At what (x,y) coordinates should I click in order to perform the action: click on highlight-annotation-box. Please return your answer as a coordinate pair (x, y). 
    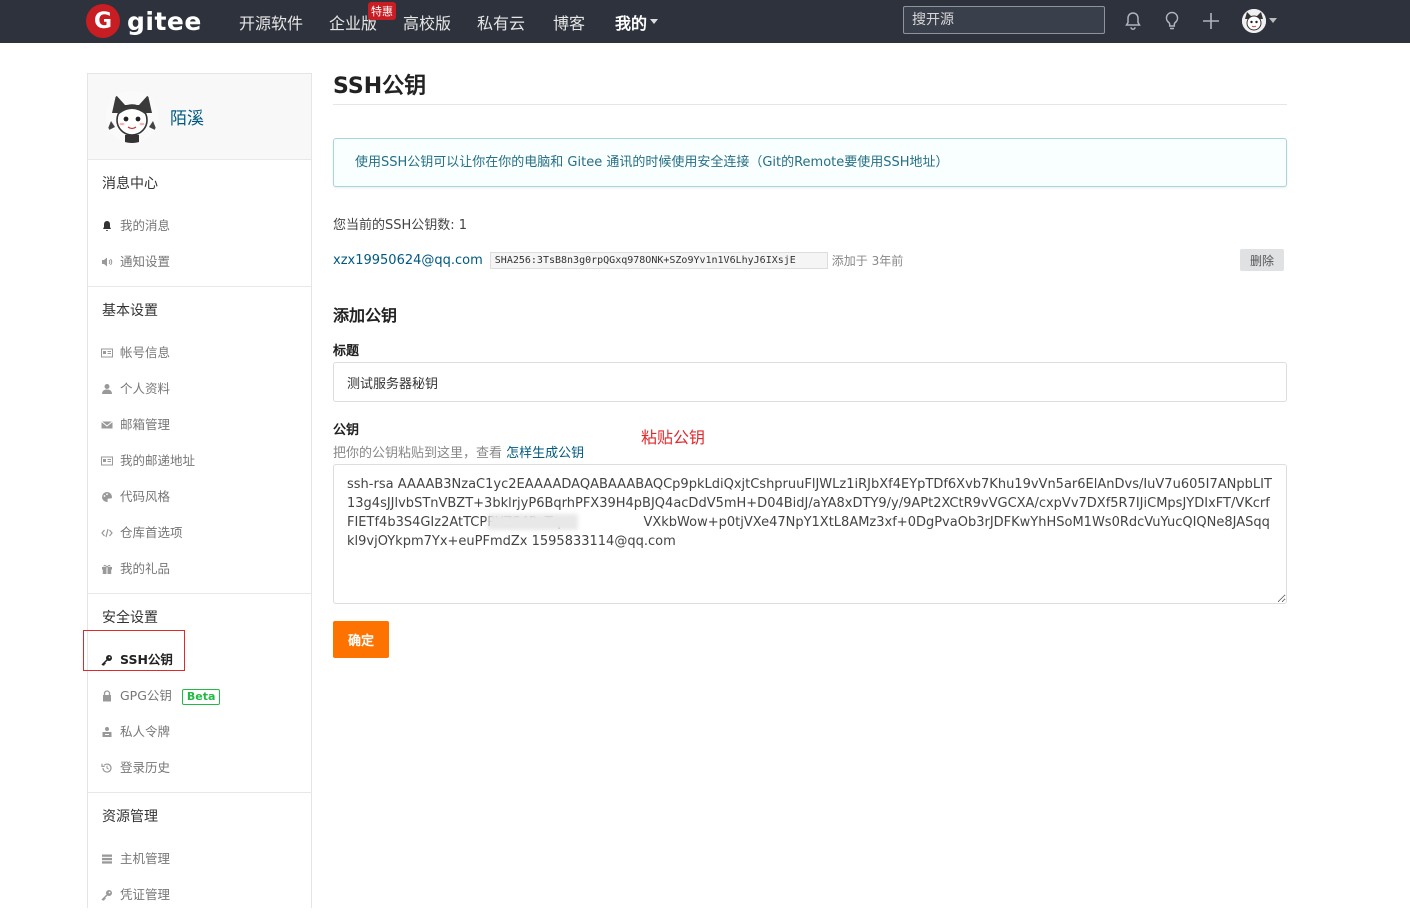
    Looking at the image, I should click on (134, 650).